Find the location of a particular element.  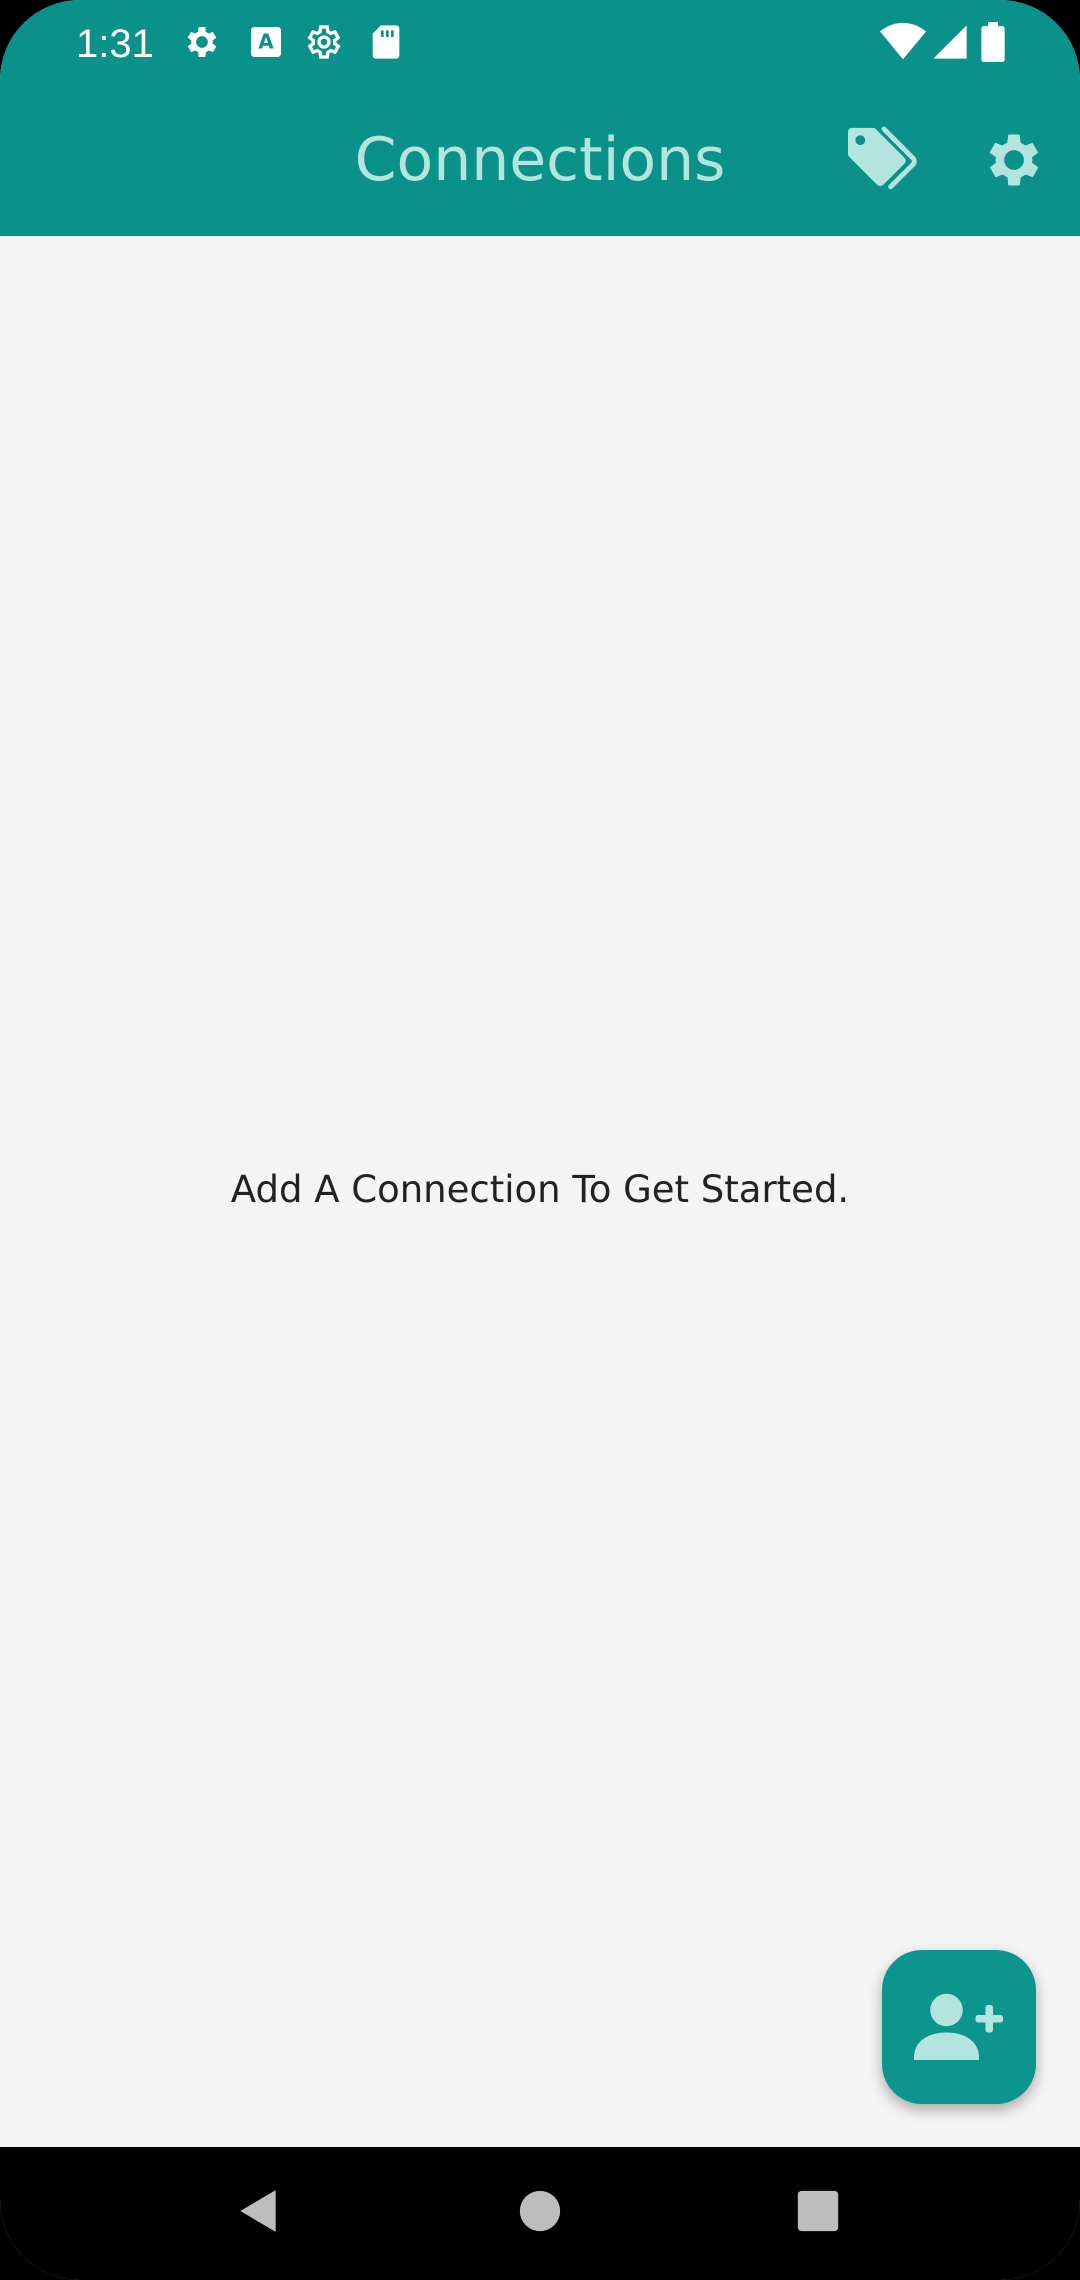

status-bar: 1:31 A is located at coordinates (540, 44).